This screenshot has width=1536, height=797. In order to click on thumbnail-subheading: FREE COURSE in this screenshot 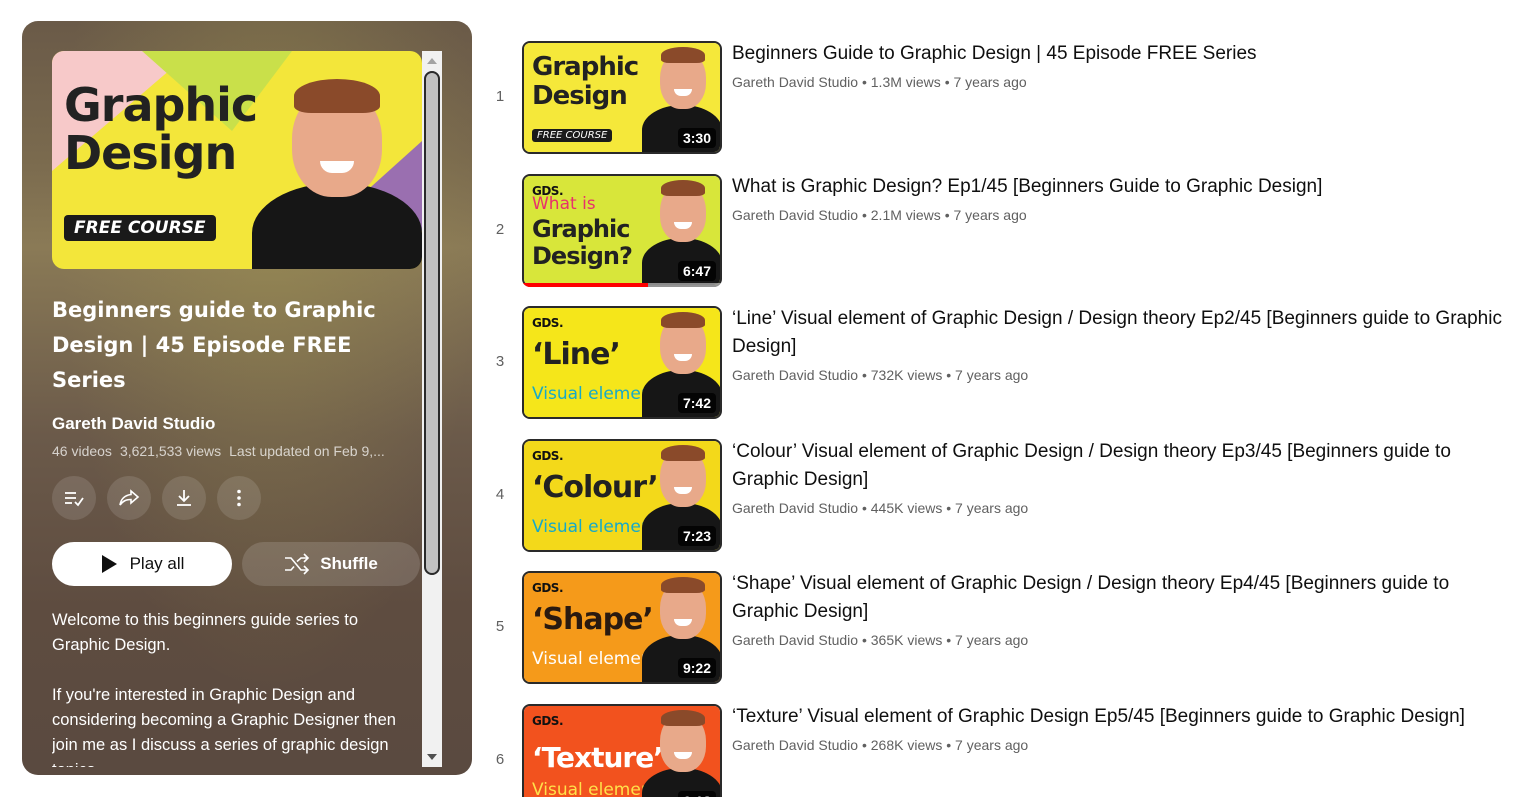, I will do `click(572, 135)`.